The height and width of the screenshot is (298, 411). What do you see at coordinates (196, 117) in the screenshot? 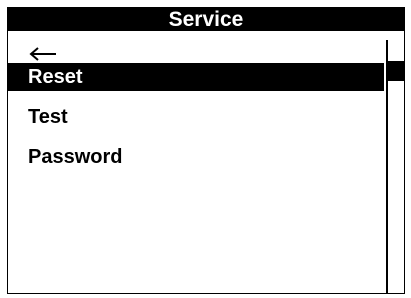
I see `menu-item-test: Test` at bounding box center [196, 117].